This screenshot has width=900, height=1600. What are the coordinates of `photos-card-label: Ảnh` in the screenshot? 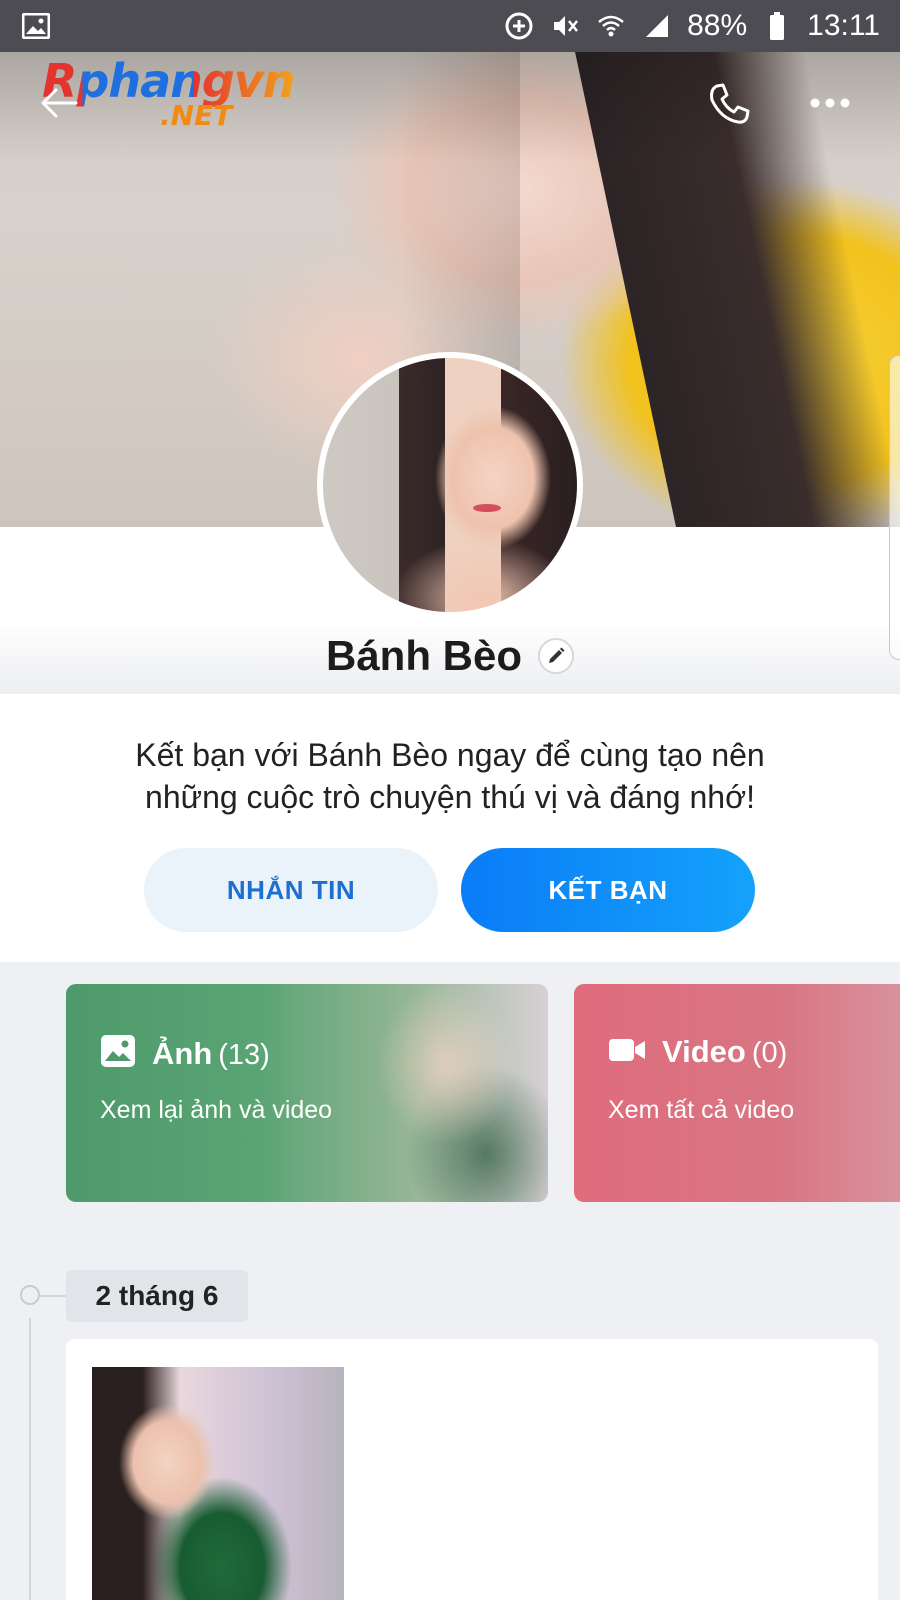 It's located at (182, 1053).